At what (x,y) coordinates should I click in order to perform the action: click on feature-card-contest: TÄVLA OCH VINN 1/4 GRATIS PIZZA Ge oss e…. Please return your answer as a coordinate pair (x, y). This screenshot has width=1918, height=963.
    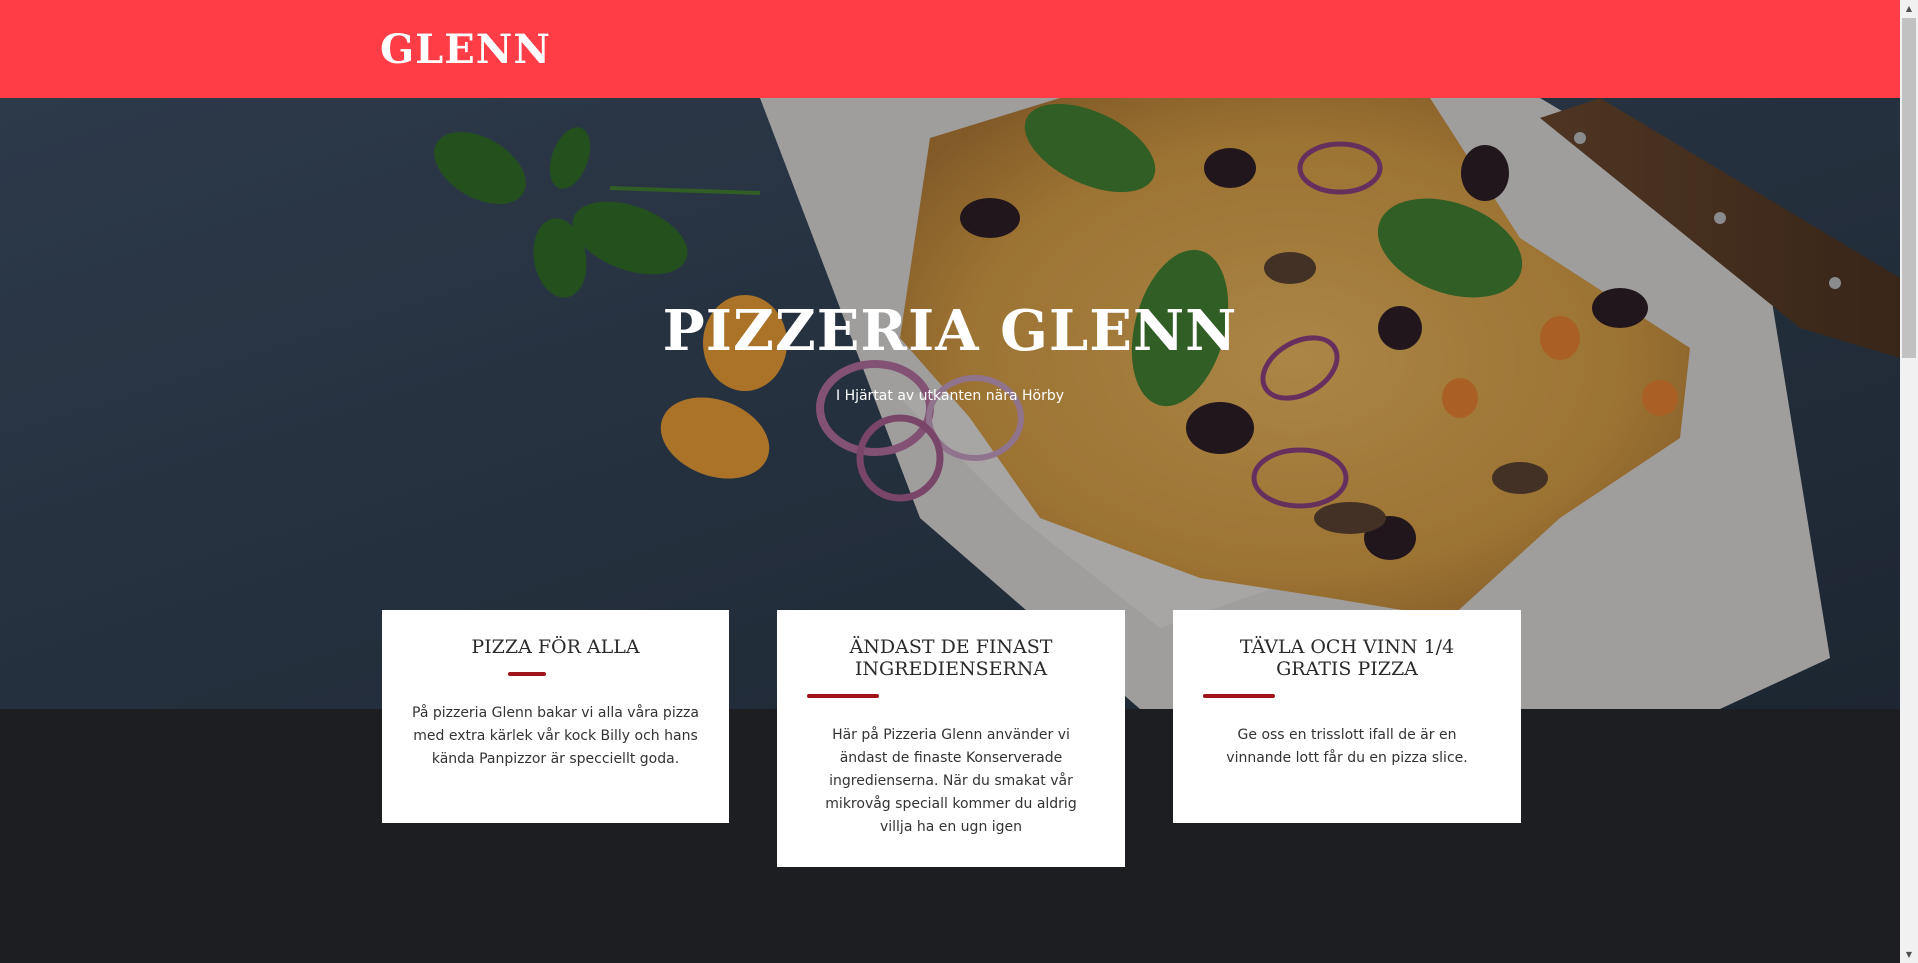
    Looking at the image, I should click on (1347, 716).